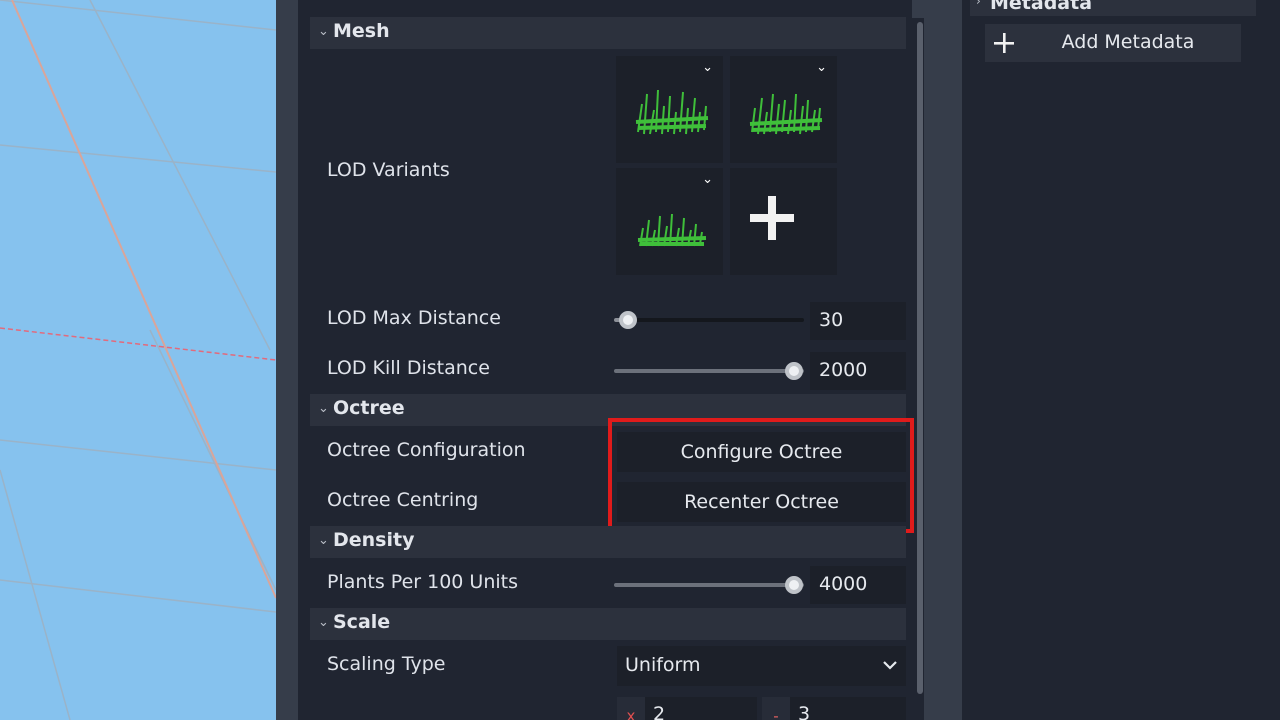  Describe the element at coordinates (408, 368) in the screenshot. I see `lod-kill-distance-label: LOD Kill Distance` at that location.